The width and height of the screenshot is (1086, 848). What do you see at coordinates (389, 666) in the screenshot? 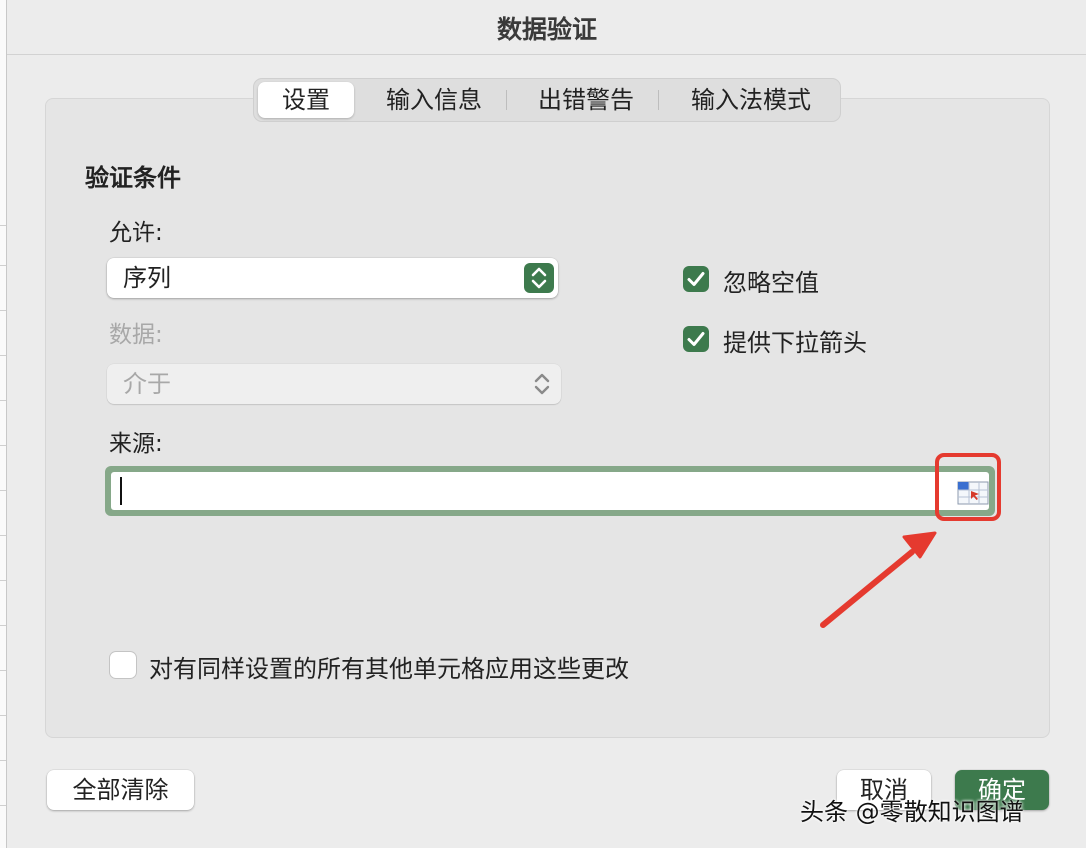
I see `apply-all-label: 对有同样设置的所有其他单元格应用这些更改` at bounding box center [389, 666].